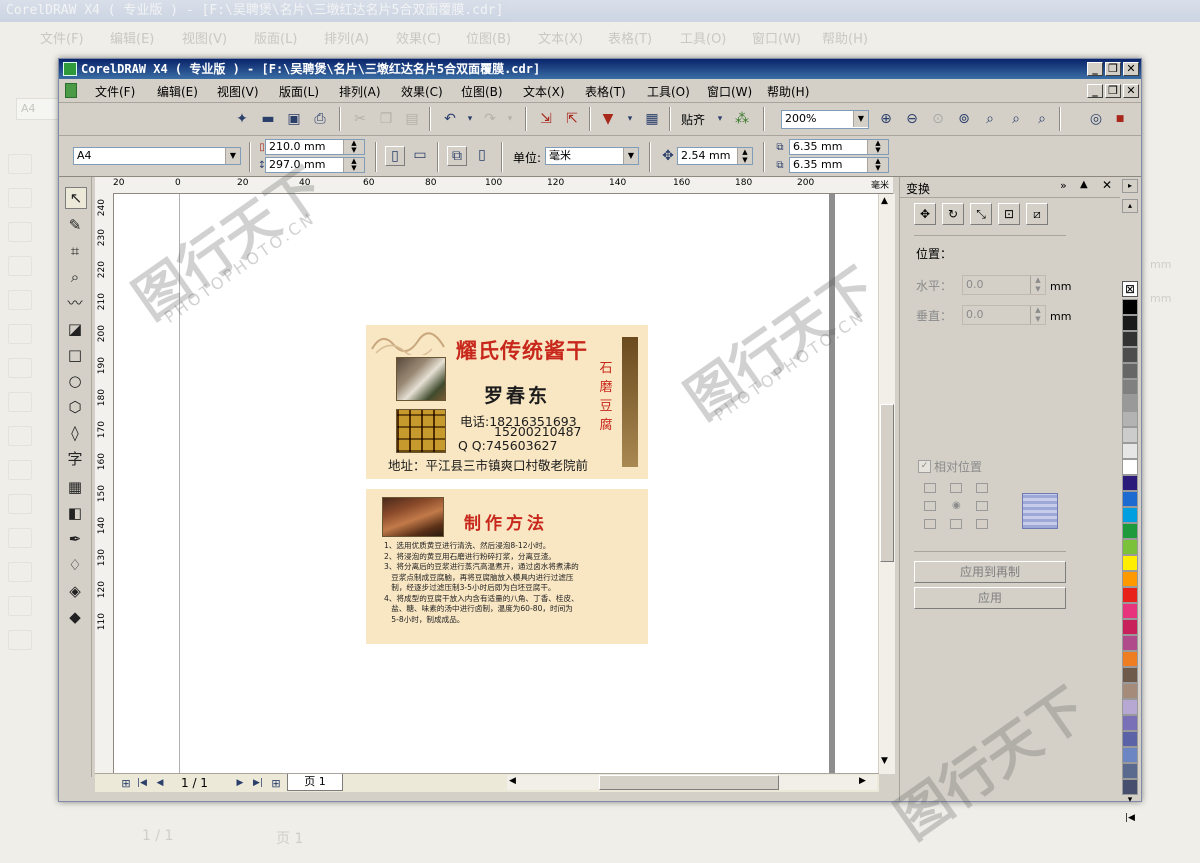 The width and height of the screenshot is (1200, 863). What do you see at coordinates (884, 761) in the screenshot?
I see `scroll-down-icon: ▼` at bounding box center [884, 761].